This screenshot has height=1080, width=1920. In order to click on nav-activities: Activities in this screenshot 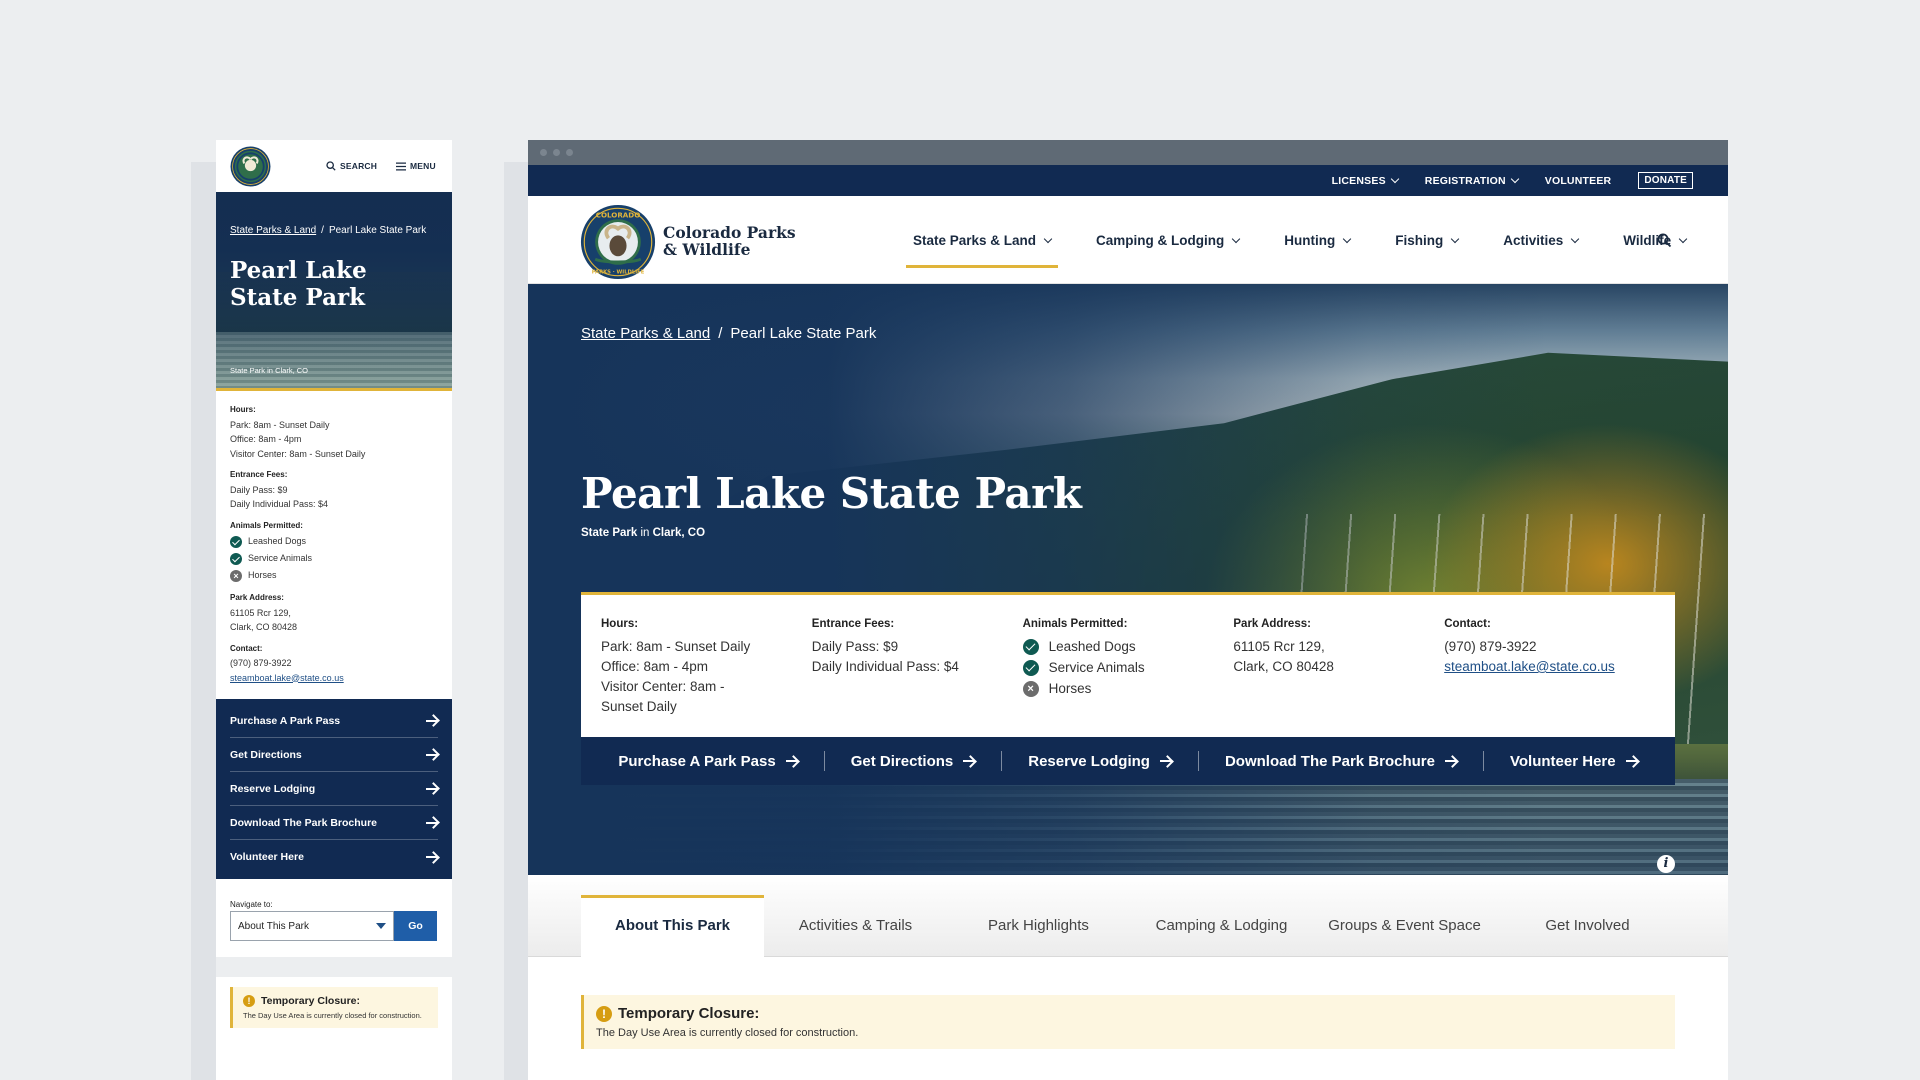, I will do `click(1540, 240)`.